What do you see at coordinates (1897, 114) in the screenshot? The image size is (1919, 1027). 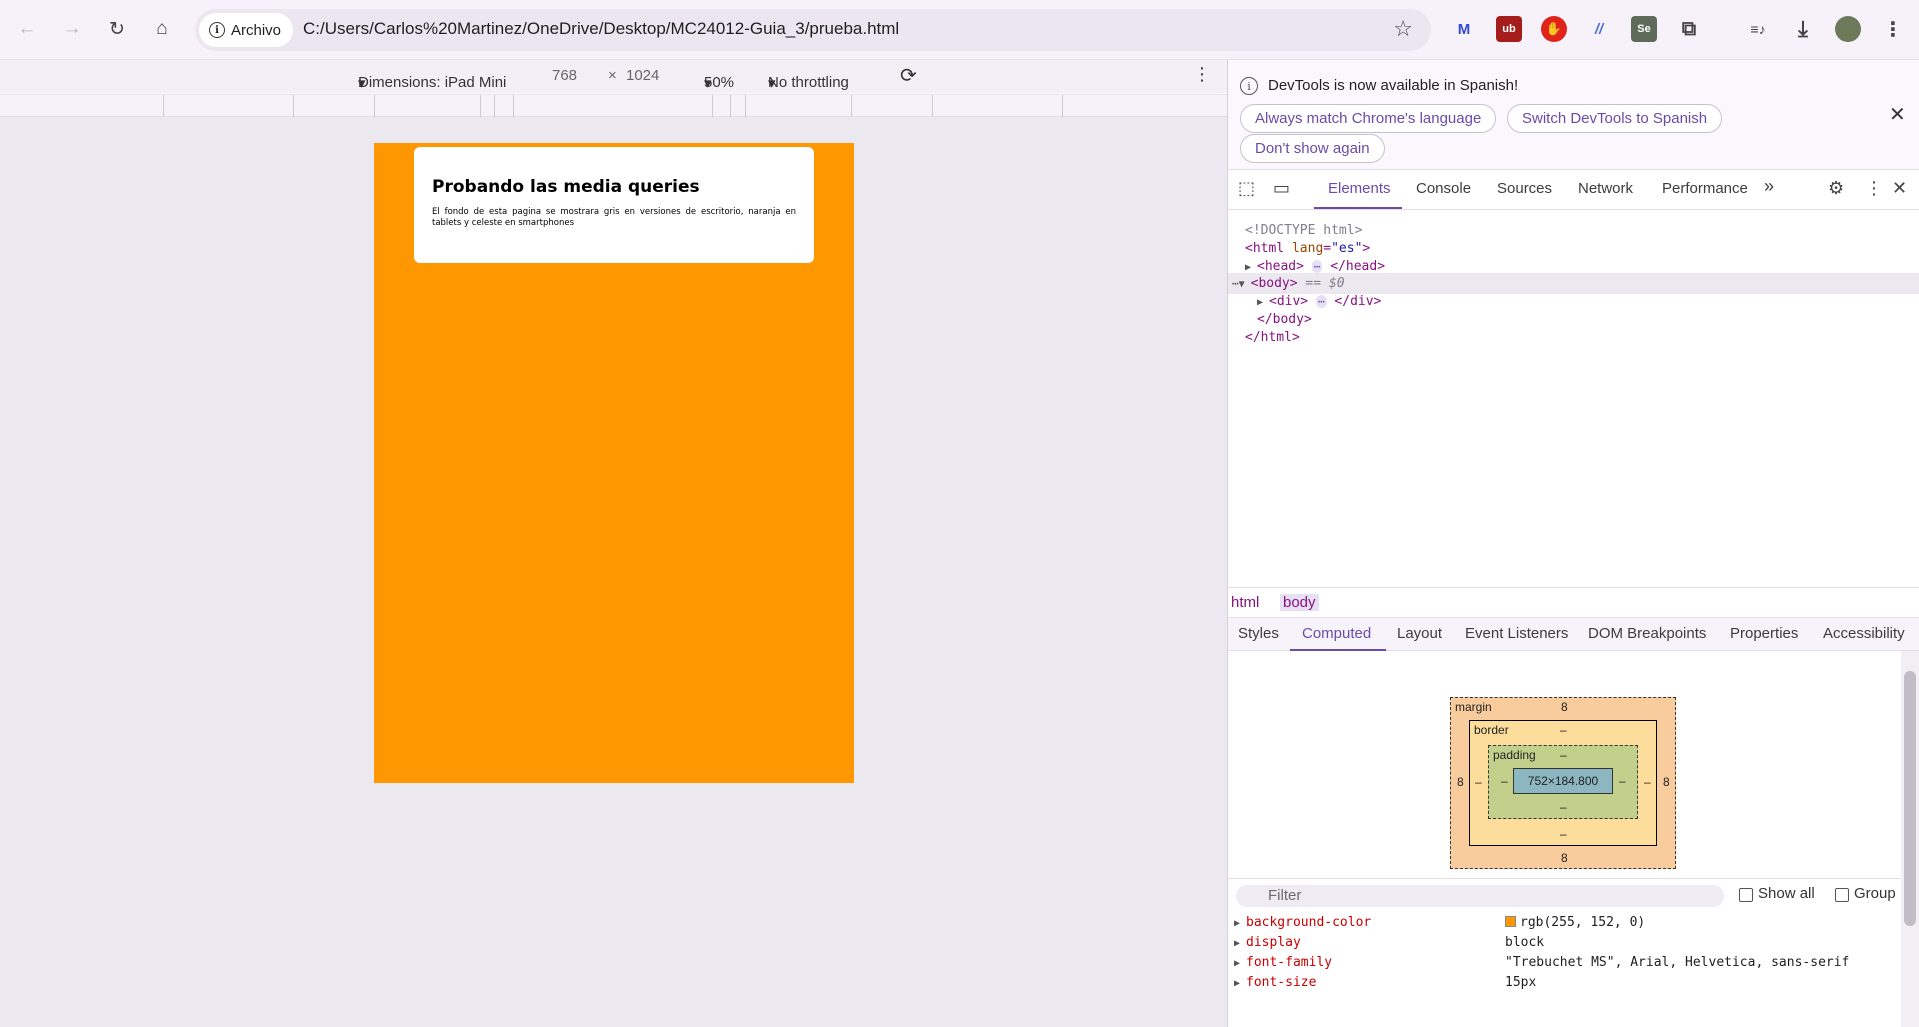 I see `close-notice-icon: ✕` at bounding box center [1897, 114].